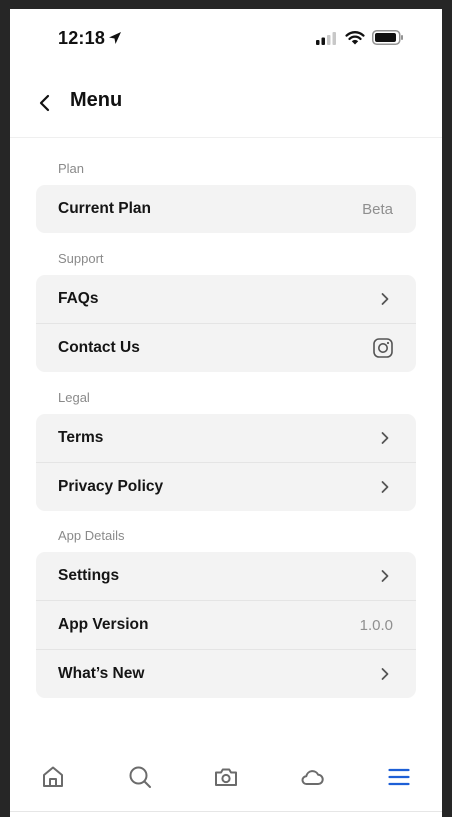  I want to click on battery-icon, so click(387, 37).